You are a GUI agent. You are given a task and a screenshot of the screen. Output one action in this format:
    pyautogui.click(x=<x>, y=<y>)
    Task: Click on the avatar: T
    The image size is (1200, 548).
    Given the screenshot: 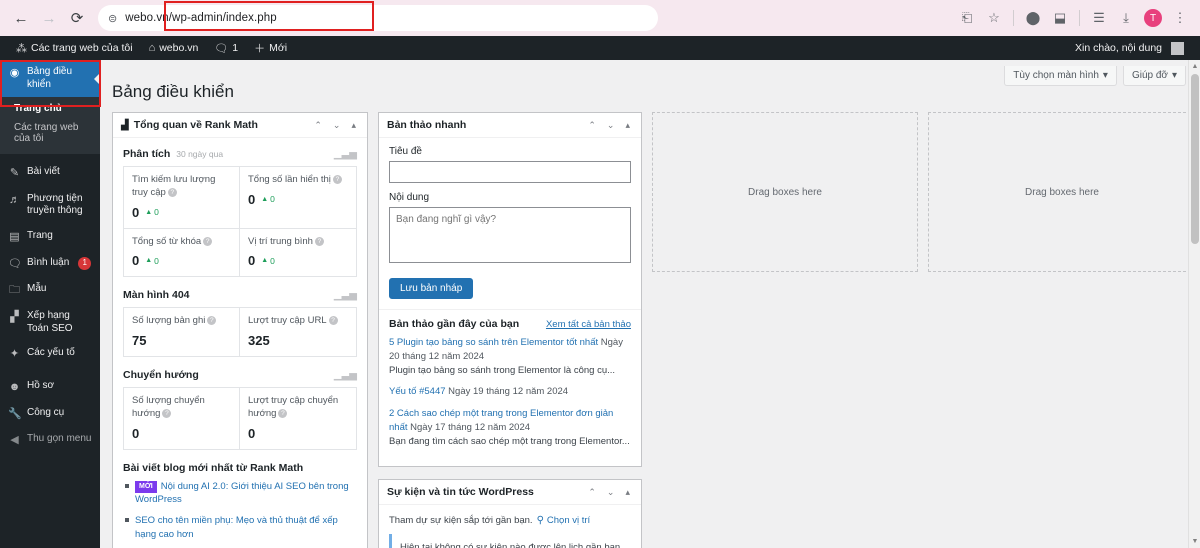 What is the action you would take?
    pyautogui.click(x=1153, y=18)
    